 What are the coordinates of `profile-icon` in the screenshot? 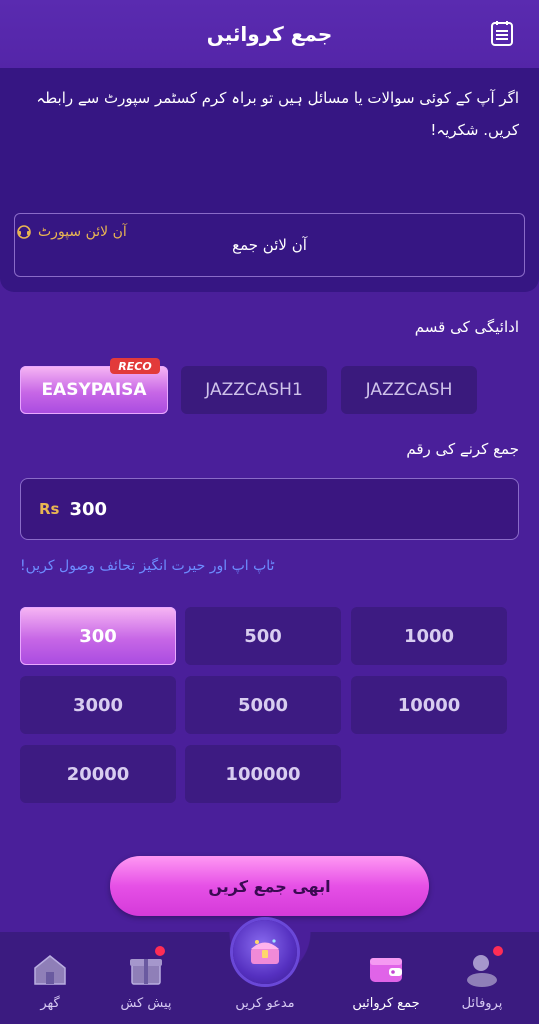 It's located at (482, 968).